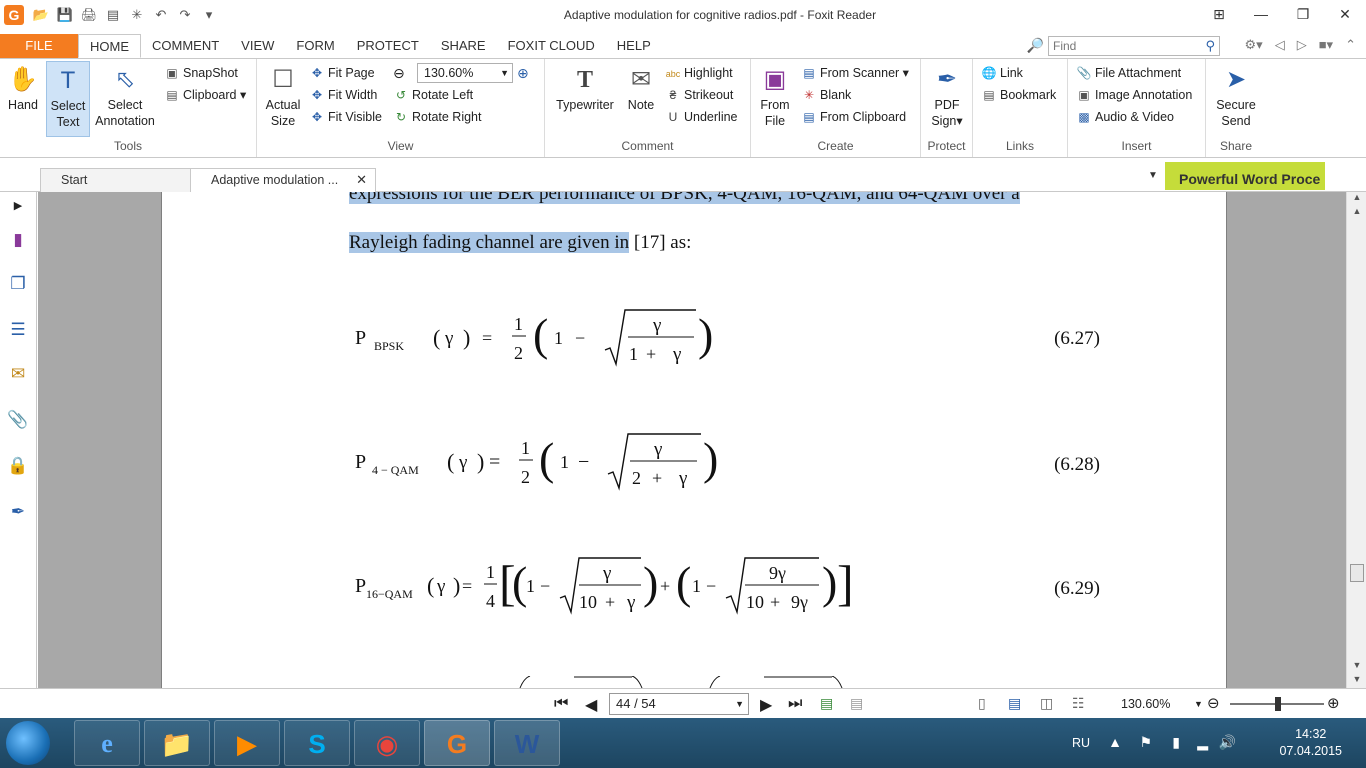  What do you see at coordinates (1081, 743) in the screenshot?
I see `language-indicator: RU` at bounding box center [1081, 743].